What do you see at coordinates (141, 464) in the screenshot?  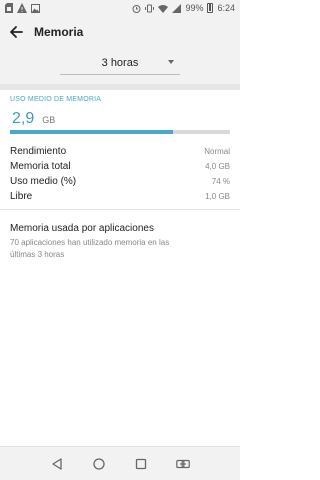 I see `recents-square-icon` at bounding box center [141, 464].